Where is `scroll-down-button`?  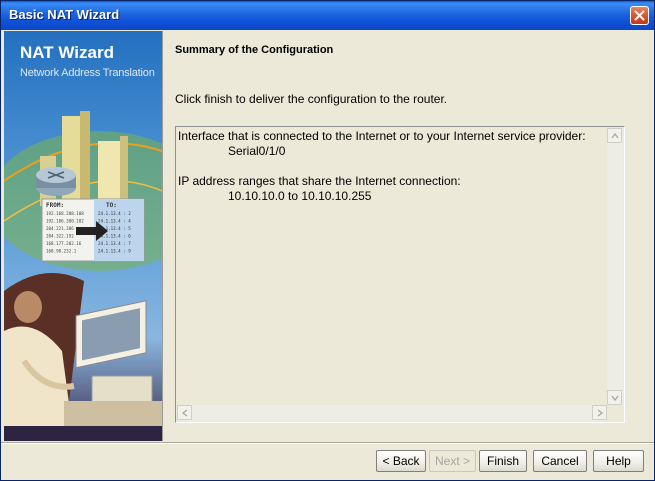
scroll-down-button is located at coordinates (614, 397).